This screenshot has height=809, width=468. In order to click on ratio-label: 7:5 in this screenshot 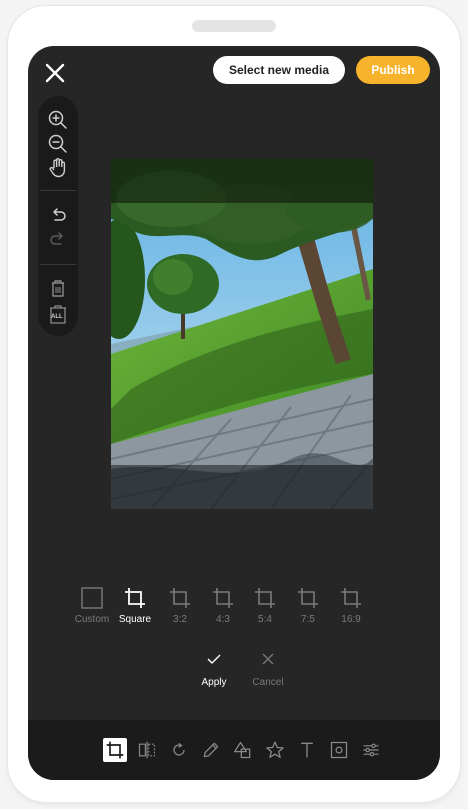, I will do `click(308, 619)`.